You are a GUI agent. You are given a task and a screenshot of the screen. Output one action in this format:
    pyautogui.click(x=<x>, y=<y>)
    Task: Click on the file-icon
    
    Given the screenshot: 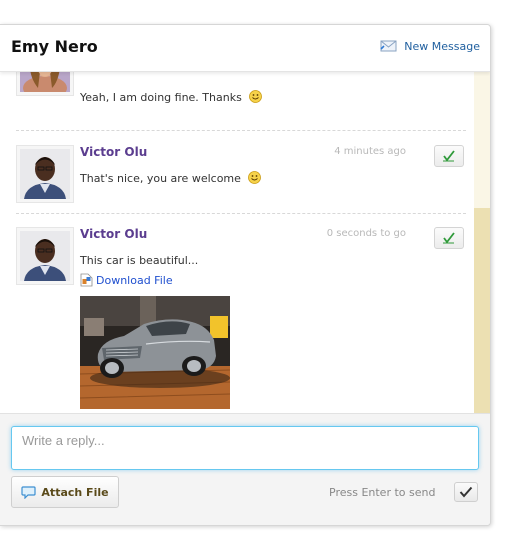 What is the action you would take?
    pyautogui.click(x=86, y=280)
    